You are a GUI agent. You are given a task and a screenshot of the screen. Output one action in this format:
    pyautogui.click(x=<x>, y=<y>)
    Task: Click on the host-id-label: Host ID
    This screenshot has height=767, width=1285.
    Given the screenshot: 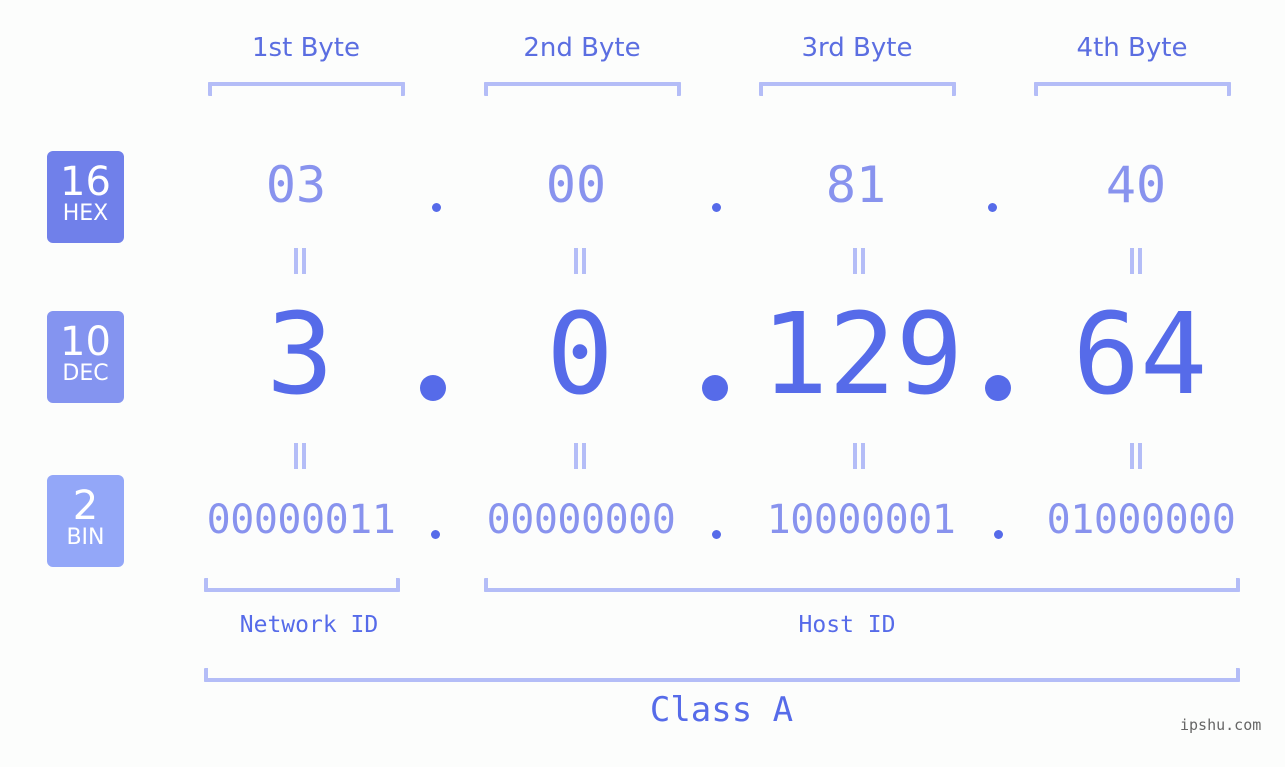 What is the action you would take?
    pyautogui.click(x=847, y=625)
    